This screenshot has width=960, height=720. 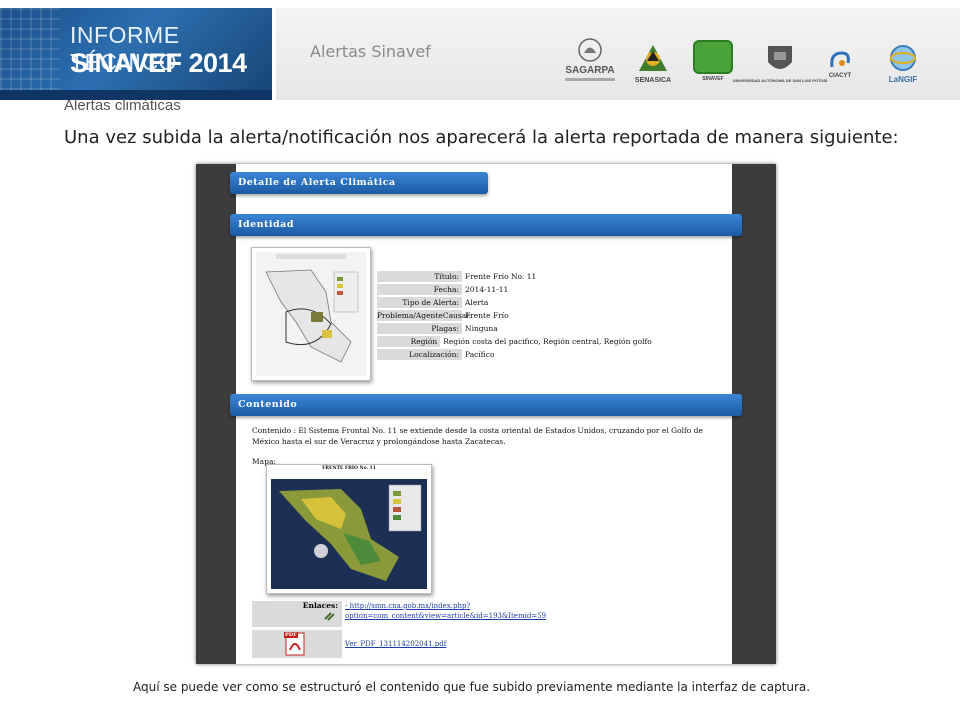 I want to click on detail-row: Tipo de Alerta: Alerta, so click(x=507, y=302).